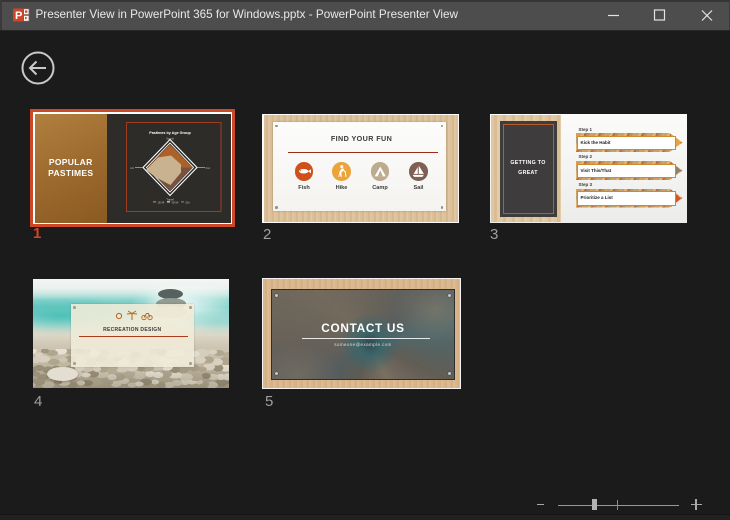 The width and height of the screenshot is (730, 520). What do you see at coordinates (187, 202) in the screenshot?
I see `svg-text: 55+` at bounding box center [187, 202].